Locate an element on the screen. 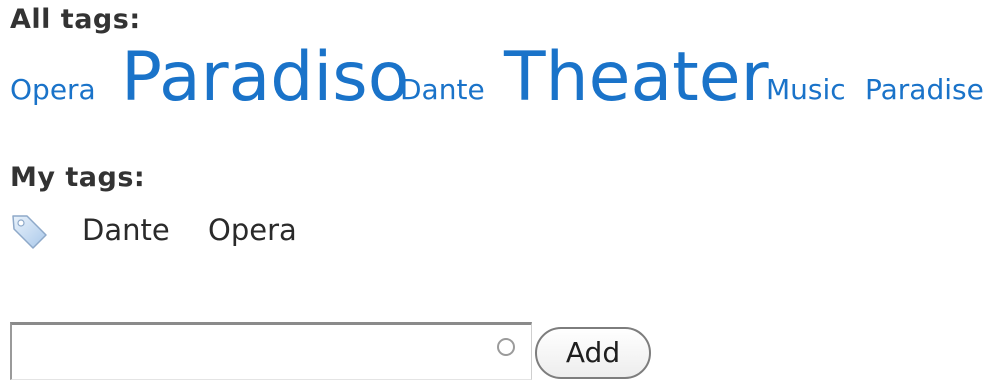 Image resolution: width=1003 pixels, height=383 pixels. tag-cloud-item-theater: Theater is located at coordinates (636, 78).